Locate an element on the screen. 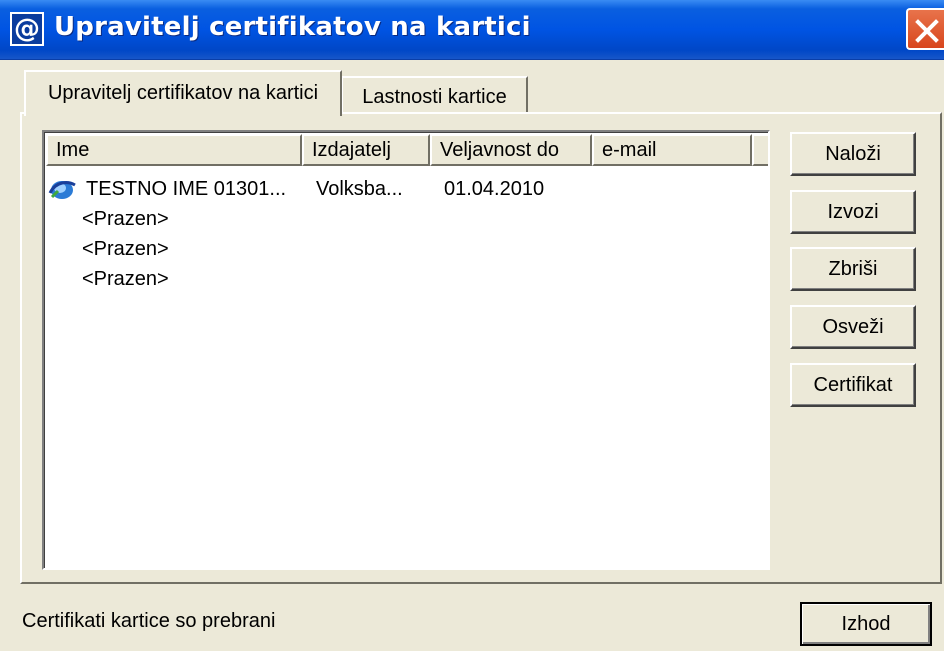 The height and width of the screenshot is (651, 944). status-text: Certifikati kartice so prebrani is located at coordinates (149, 621).